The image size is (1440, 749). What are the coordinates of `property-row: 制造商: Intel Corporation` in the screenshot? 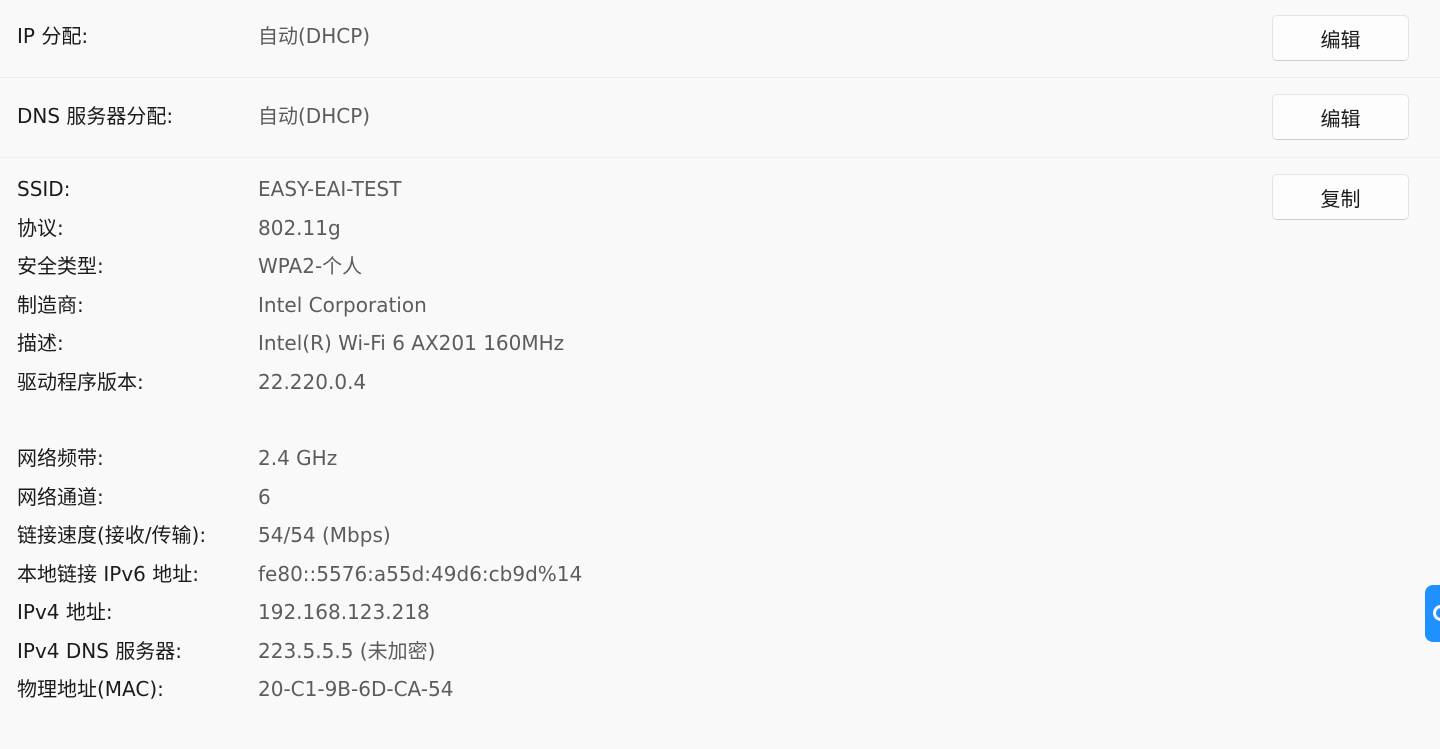 It's located at (600, 306).